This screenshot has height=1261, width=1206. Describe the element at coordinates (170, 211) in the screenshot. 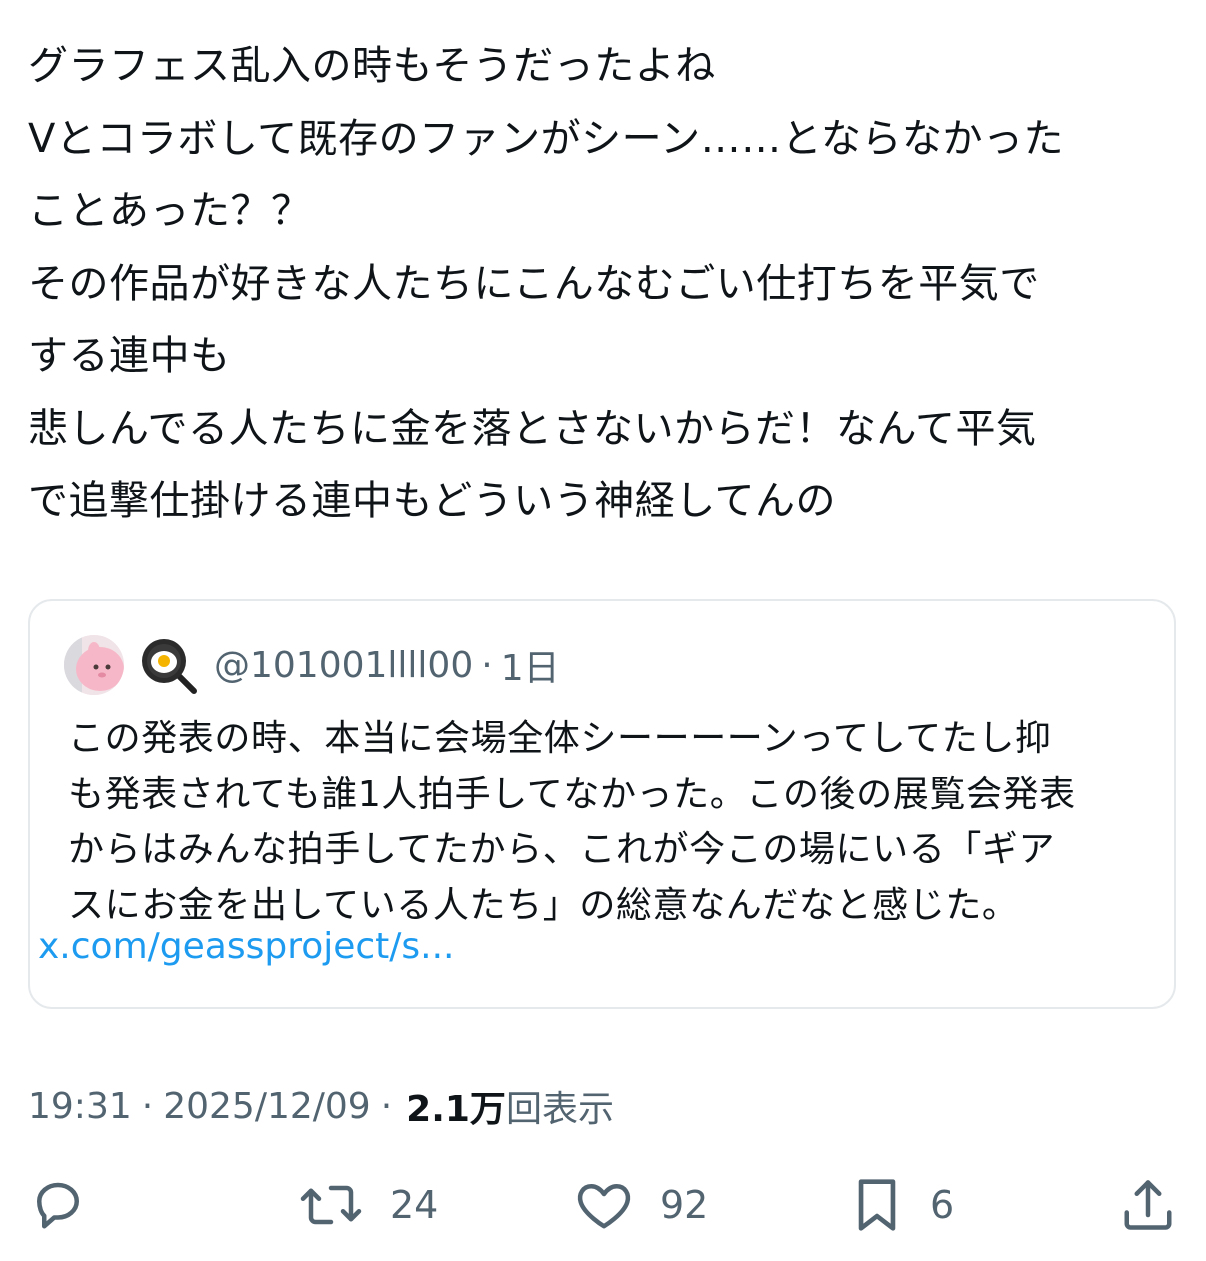

I see `tweet-line: ことあった？？` at that location.